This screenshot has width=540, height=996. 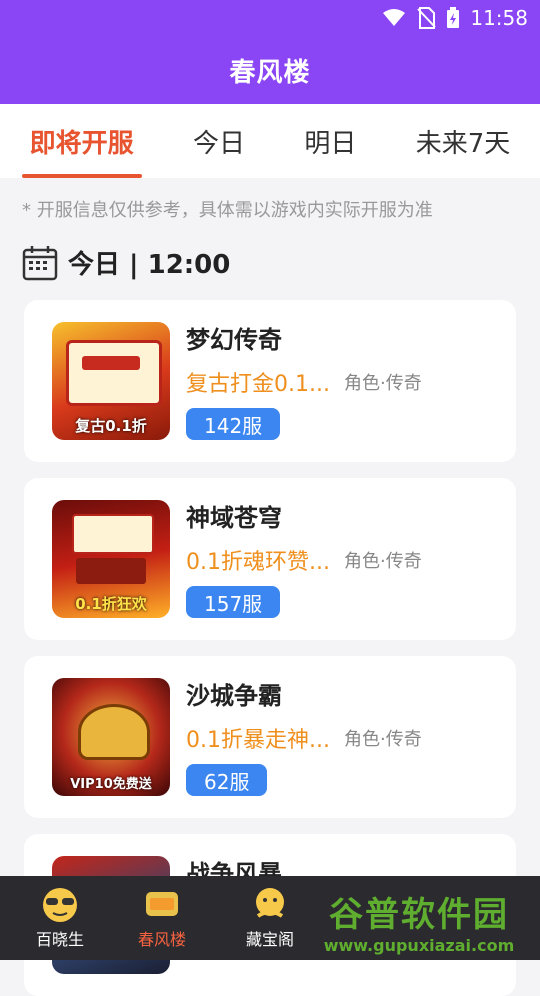 What do you see at coordinates (219, 143) in the screenshot?
I see `tab-label: 今日` at bounding box center [219, 143].